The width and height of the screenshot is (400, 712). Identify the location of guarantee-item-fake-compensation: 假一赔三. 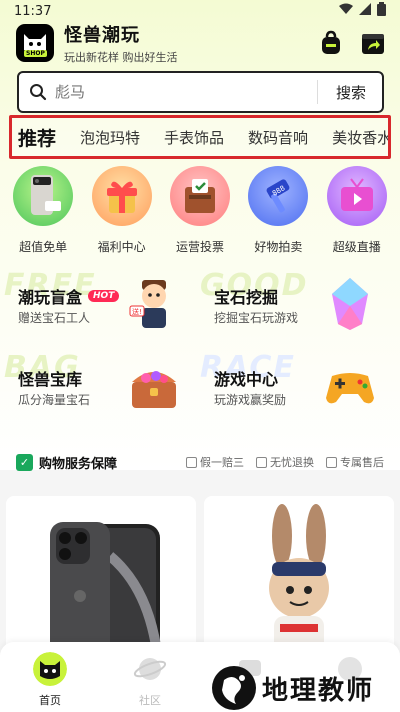
(215, 462).